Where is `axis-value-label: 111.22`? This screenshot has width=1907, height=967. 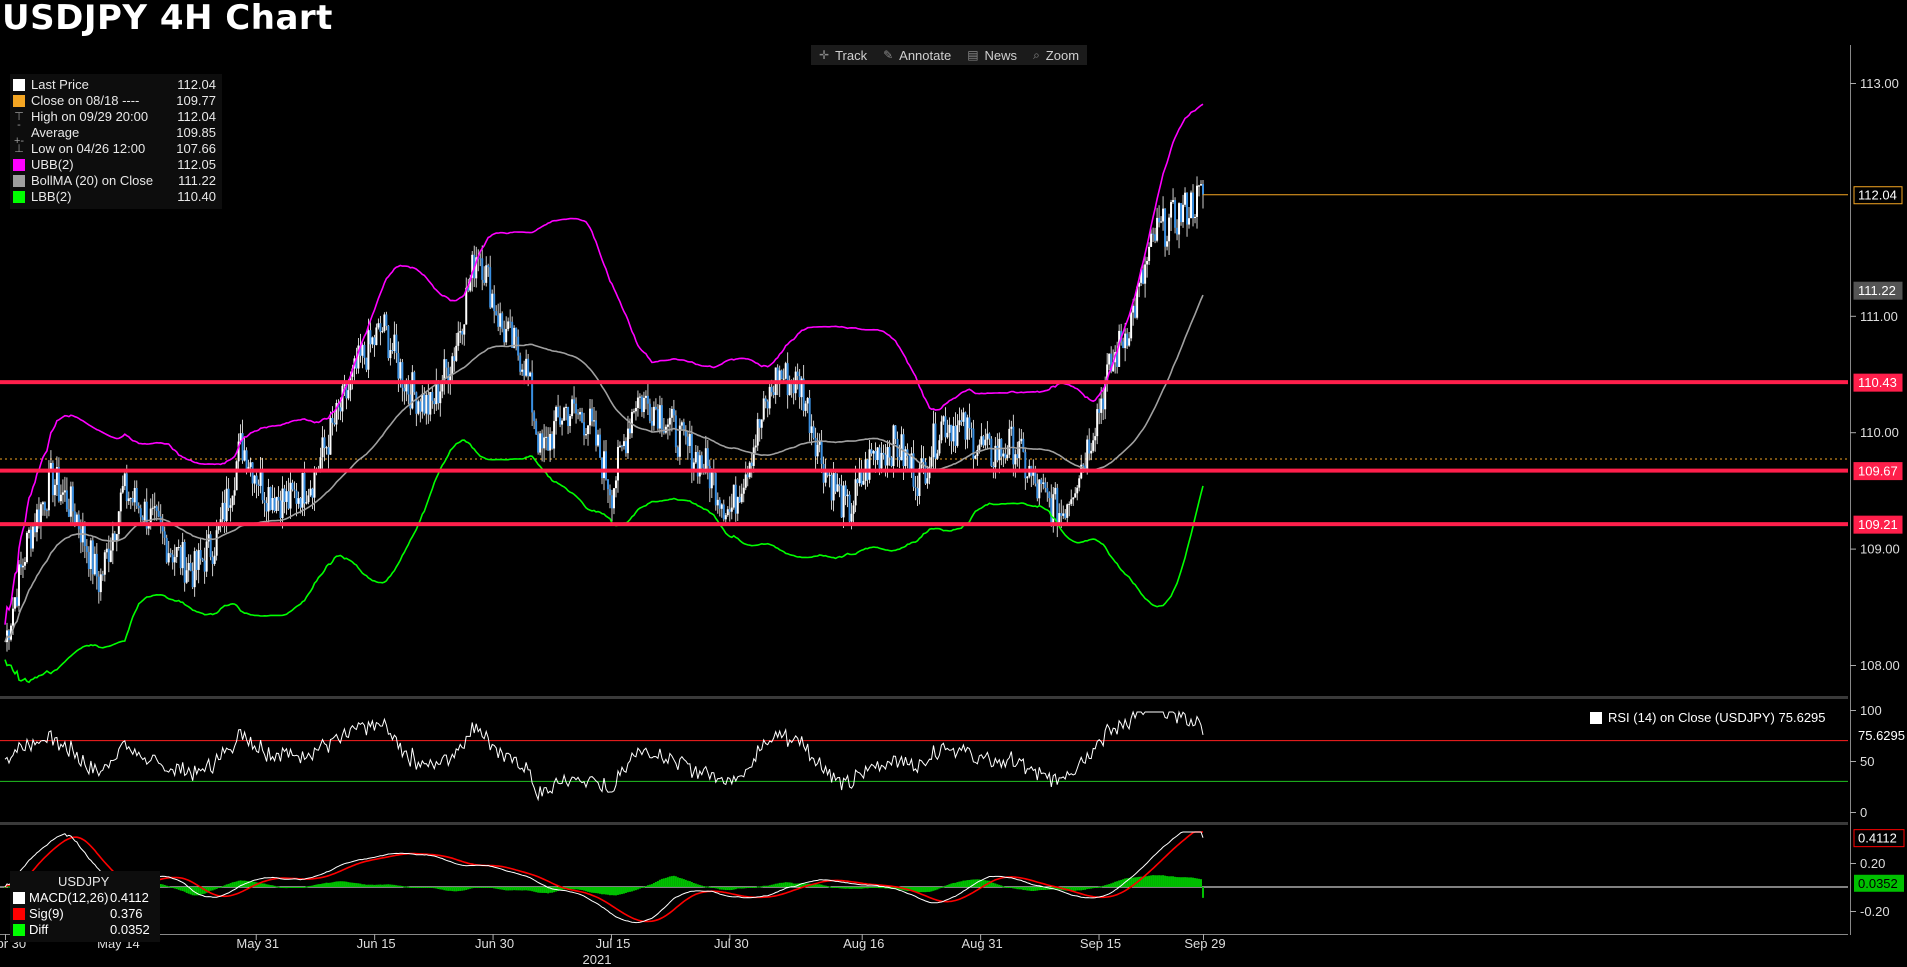 axis-value-label: 111.22 is located at coordinates (1877, 290).